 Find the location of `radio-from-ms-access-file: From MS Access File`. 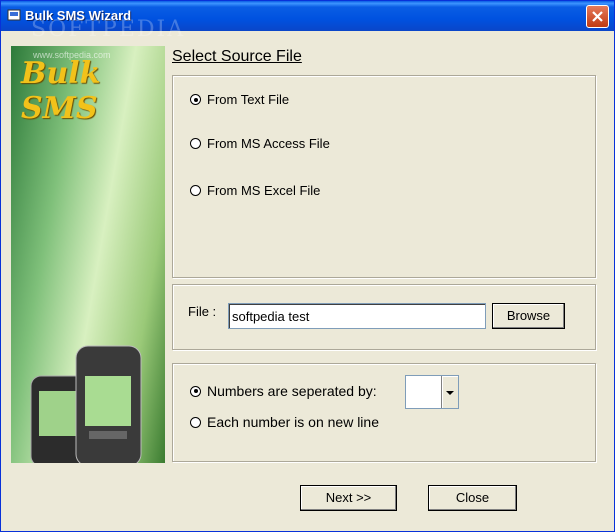

radio-from-ms-access-file: From MS Access File is located at coordinates (260, 143).